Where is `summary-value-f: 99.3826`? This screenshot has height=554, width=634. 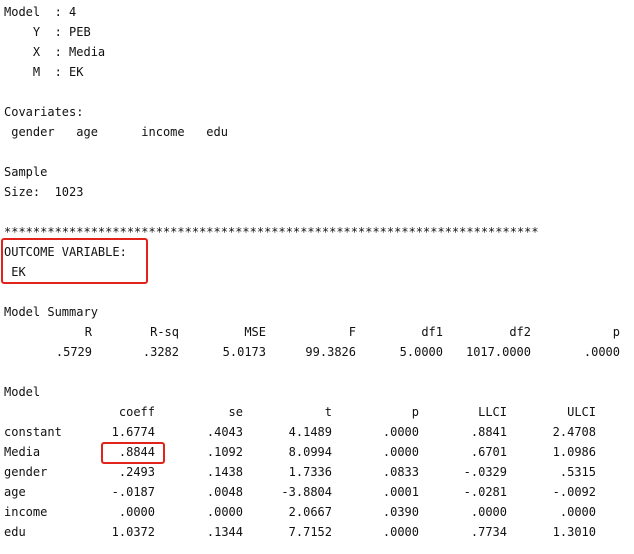 summary-value-f: 99.3826 is located at coordinates (330, 352).